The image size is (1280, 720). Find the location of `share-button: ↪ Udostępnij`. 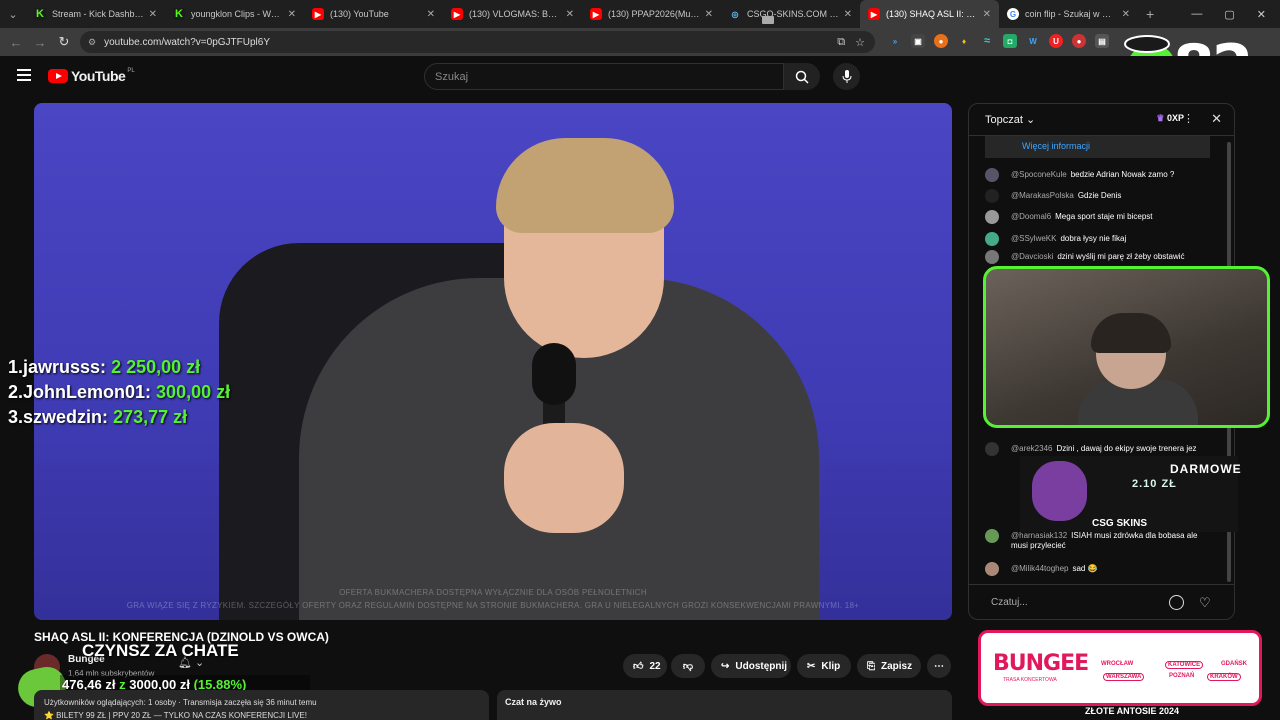

share-button: ↪ Udostępnij is located at coordinates (751, 666).